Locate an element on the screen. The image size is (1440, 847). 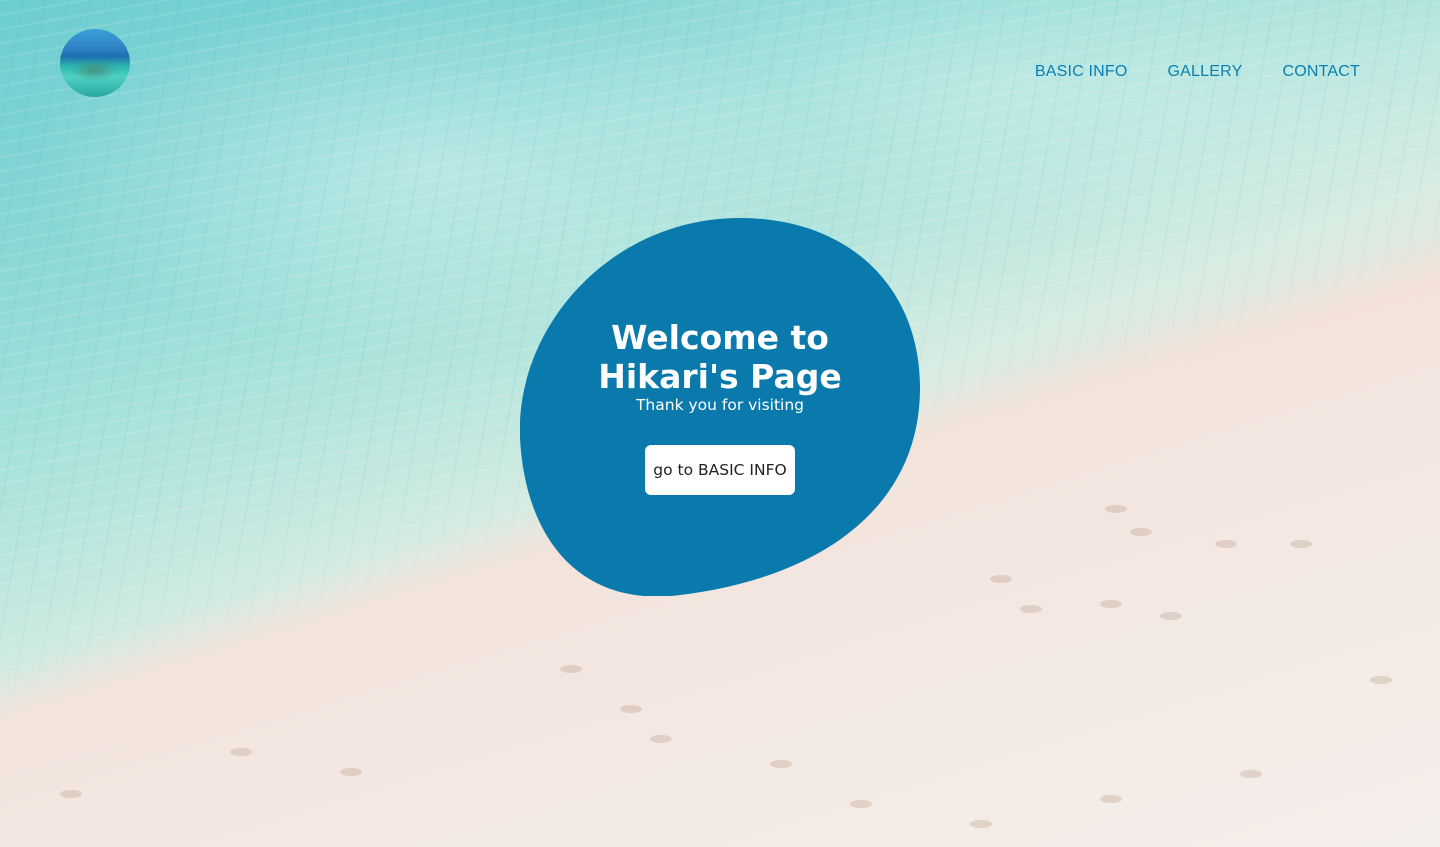
hero-title: Welcome to Hikari's Page is located at coordinates (720, 357).